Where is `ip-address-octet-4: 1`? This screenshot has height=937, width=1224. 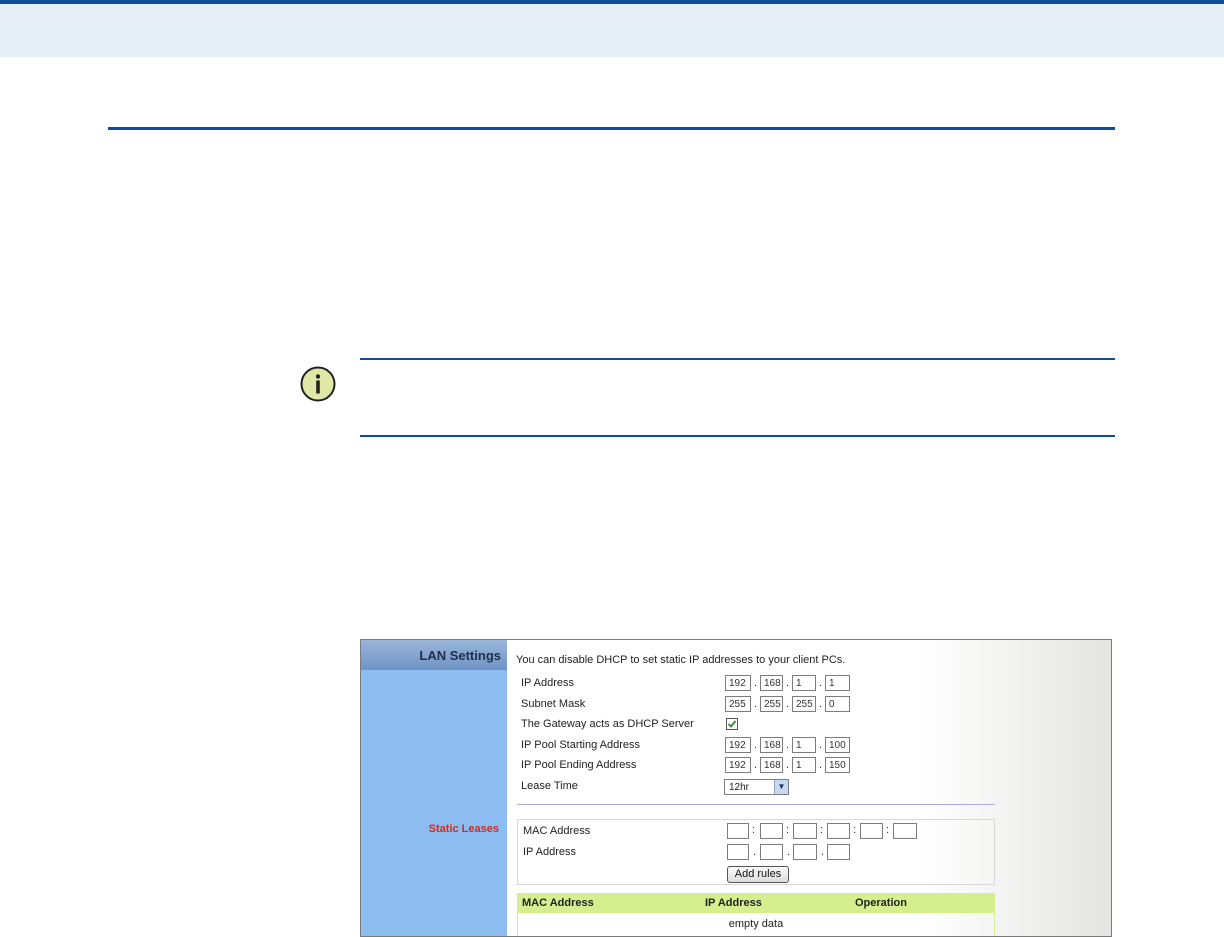 ip-address-octet-4: 1 is located at coordinates (837, 683).